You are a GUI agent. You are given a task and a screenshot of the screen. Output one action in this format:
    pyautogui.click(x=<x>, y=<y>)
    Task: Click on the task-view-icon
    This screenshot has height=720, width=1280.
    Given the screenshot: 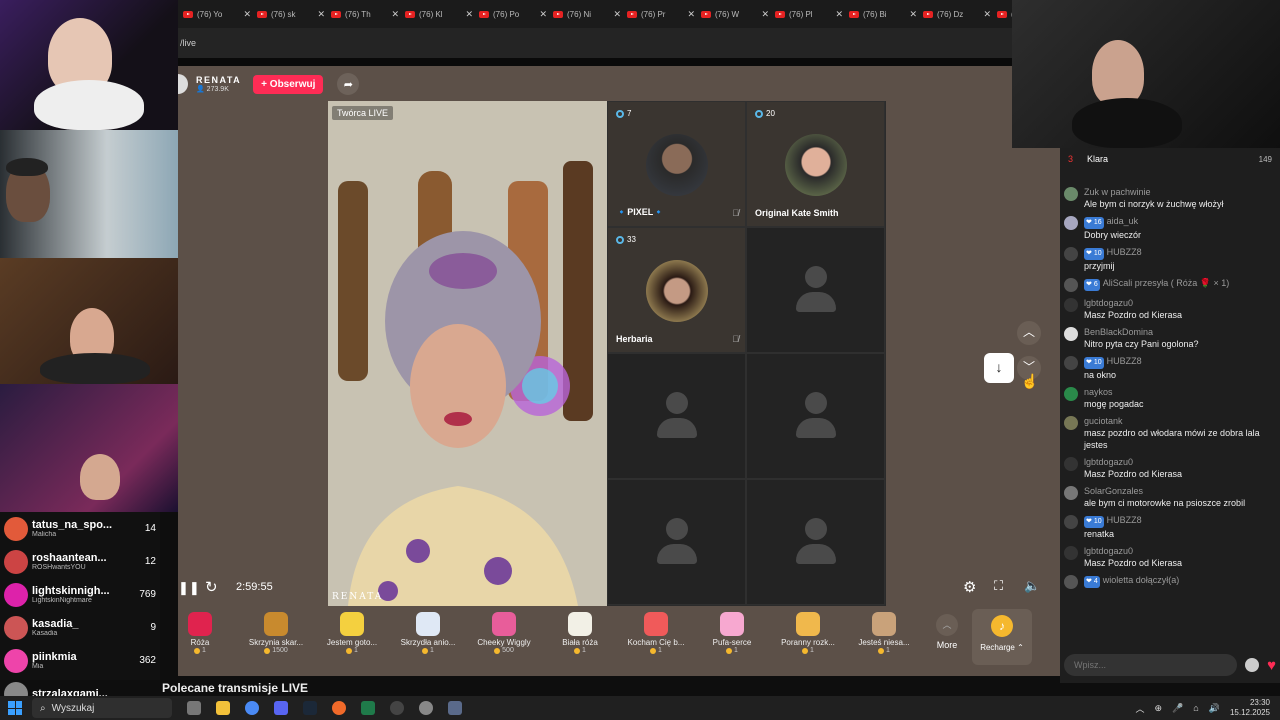 What is the action you would take?
    pyautogui.click(x=194, y=708)
    